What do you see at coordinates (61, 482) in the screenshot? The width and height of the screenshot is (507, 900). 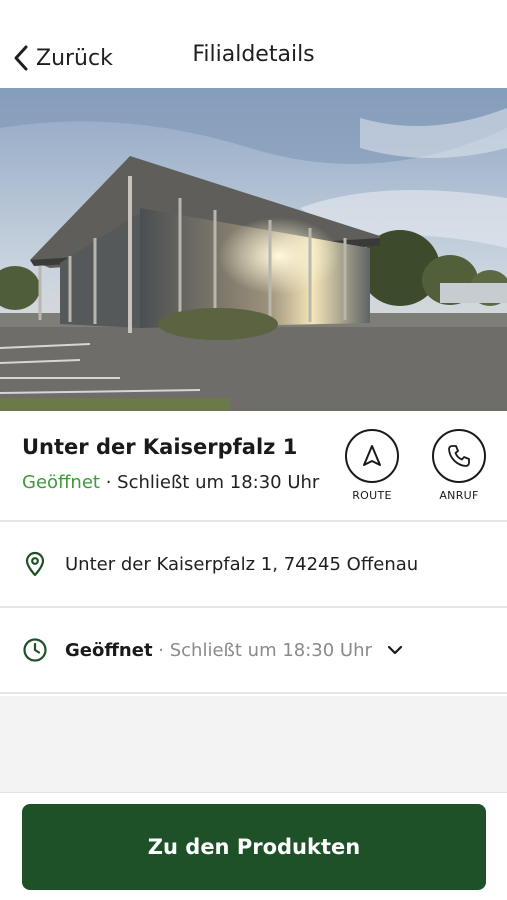 I see `open-status-label: Geöffnet` at bounding box center [61, 482].